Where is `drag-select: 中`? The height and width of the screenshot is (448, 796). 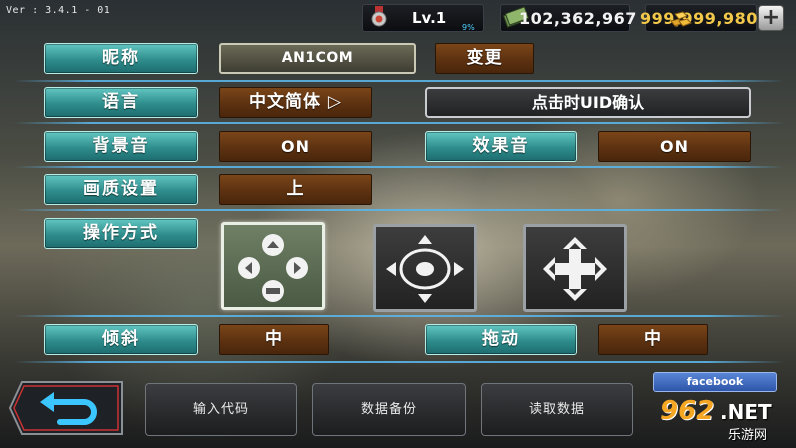
drag-select: 中 is located at coordinates (653, 339).